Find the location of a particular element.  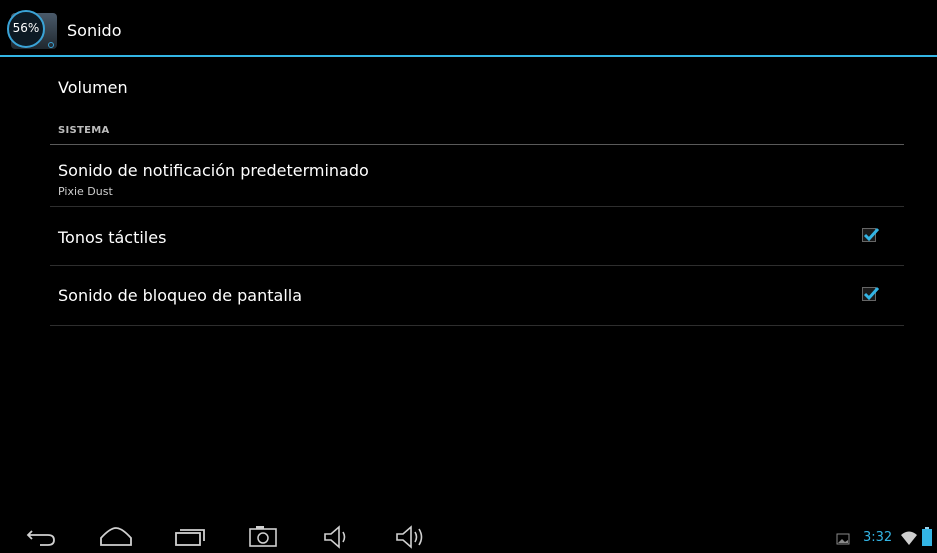

recent-apps-icon is located at coordinates (192, 533).